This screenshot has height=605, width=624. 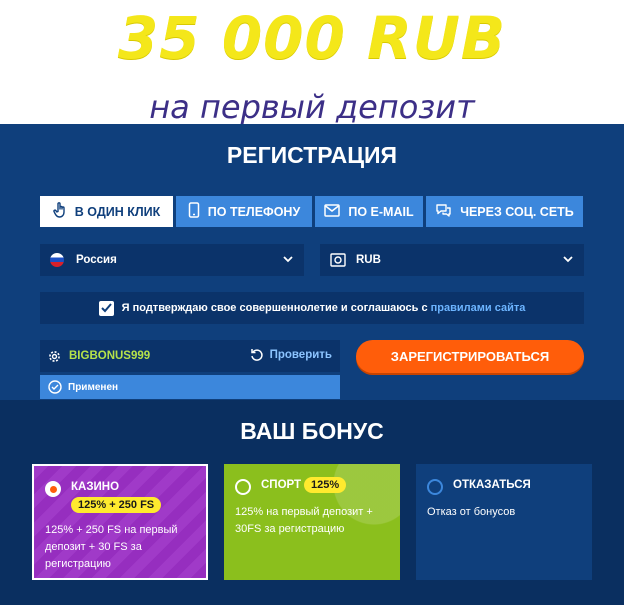 What do you see at coordinates (194, 211) in the screenshot?
I see `phone-icon` at bounding box center [194, 211].